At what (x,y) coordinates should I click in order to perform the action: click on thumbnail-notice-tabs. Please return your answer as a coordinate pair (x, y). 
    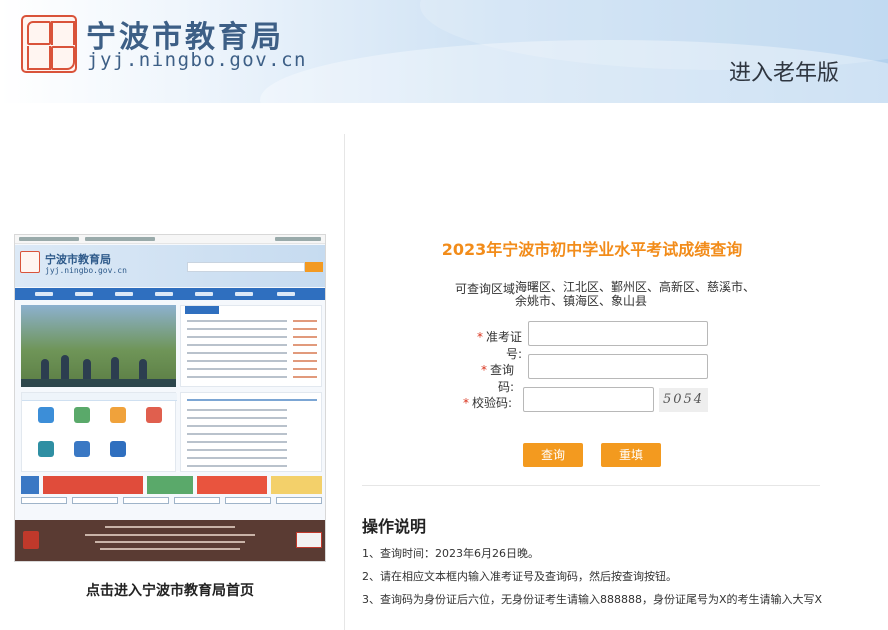
    Looking at the image, I should click on (252, 400).